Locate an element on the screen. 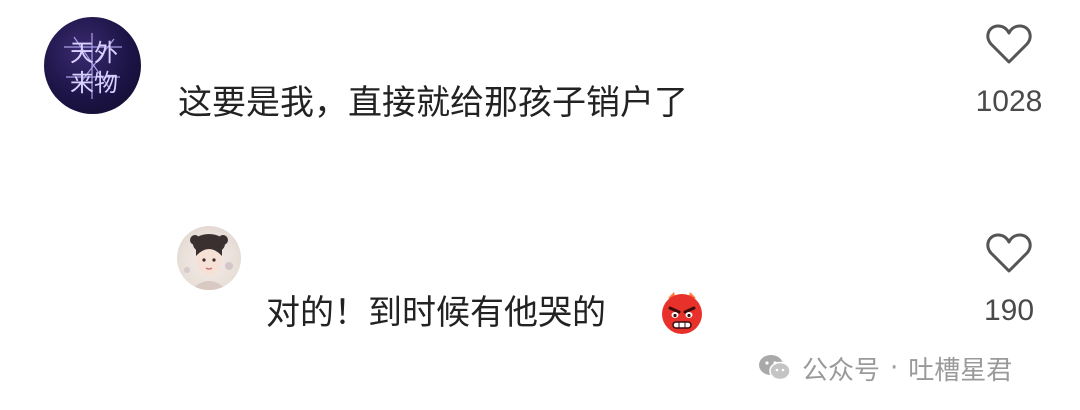 The image size is (1080, 410). like-count: 1028 is located at coordinates (1009, 101).